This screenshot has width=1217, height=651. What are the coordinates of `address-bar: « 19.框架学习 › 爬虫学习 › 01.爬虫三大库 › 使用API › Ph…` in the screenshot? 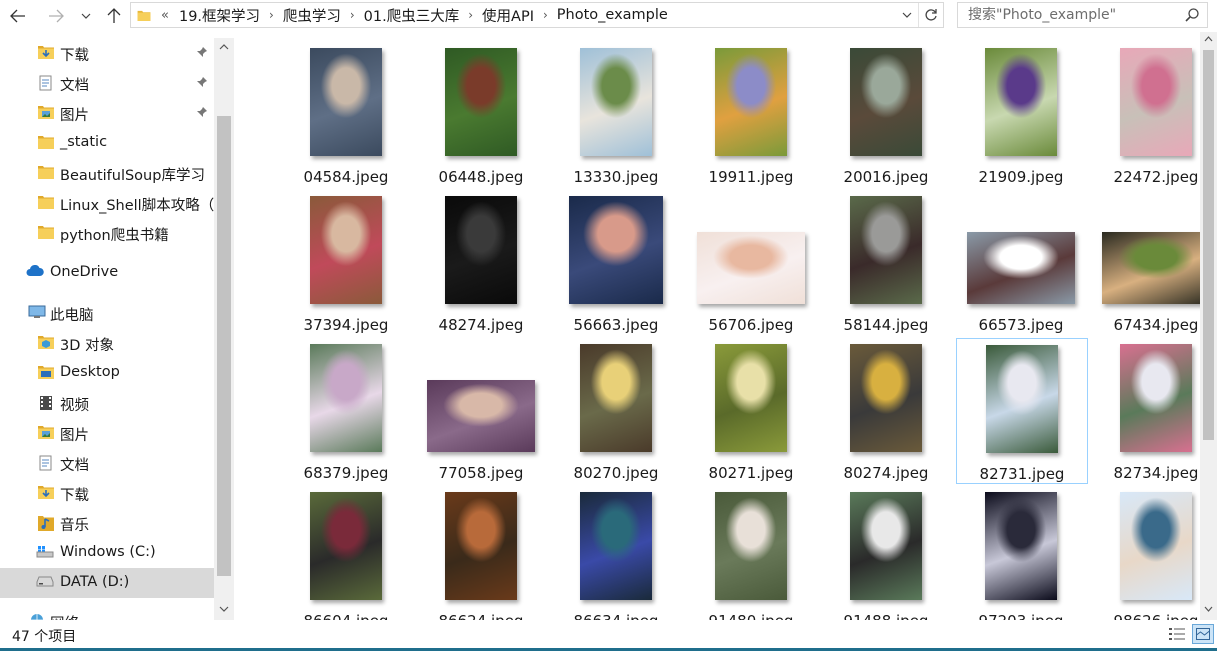 It's located at (537, 15).